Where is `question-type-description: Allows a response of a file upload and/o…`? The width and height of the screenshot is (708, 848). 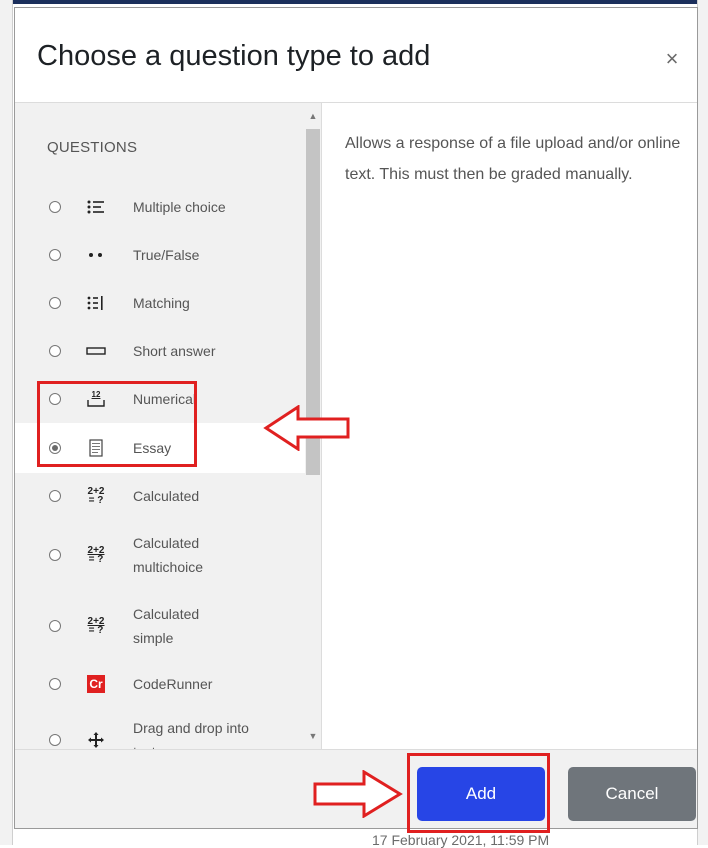
question-type-description: Allows a response of a file upload and/o… is located at coordinates (513, 159).